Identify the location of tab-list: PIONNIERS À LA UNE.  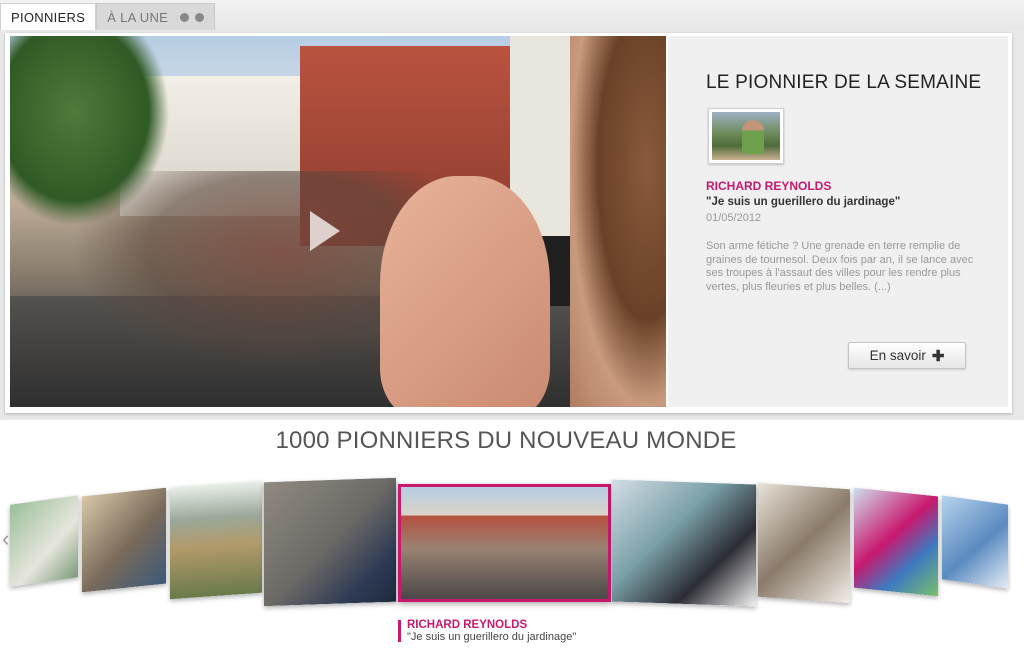
(108, 16).